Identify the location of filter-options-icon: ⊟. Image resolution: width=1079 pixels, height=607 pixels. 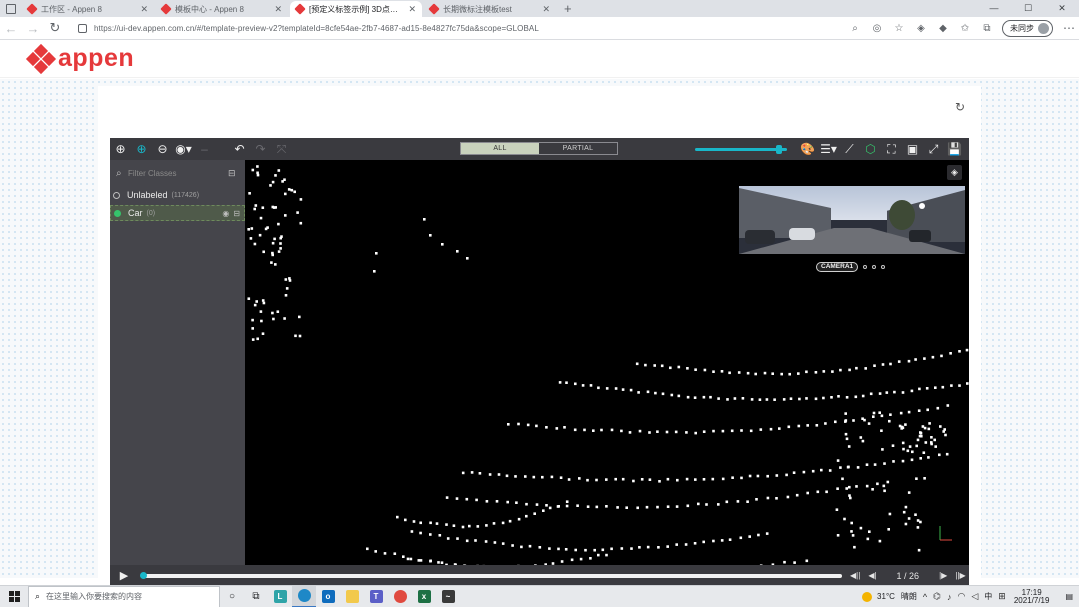
(232, 173).